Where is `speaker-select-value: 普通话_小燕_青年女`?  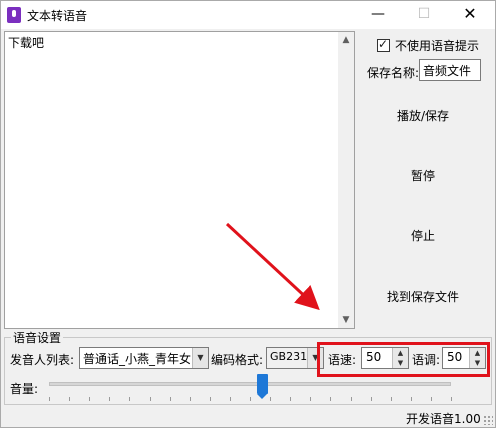
speaker-select-value: 普通话_小燕_青年女 is located at coordinates (137, 359).